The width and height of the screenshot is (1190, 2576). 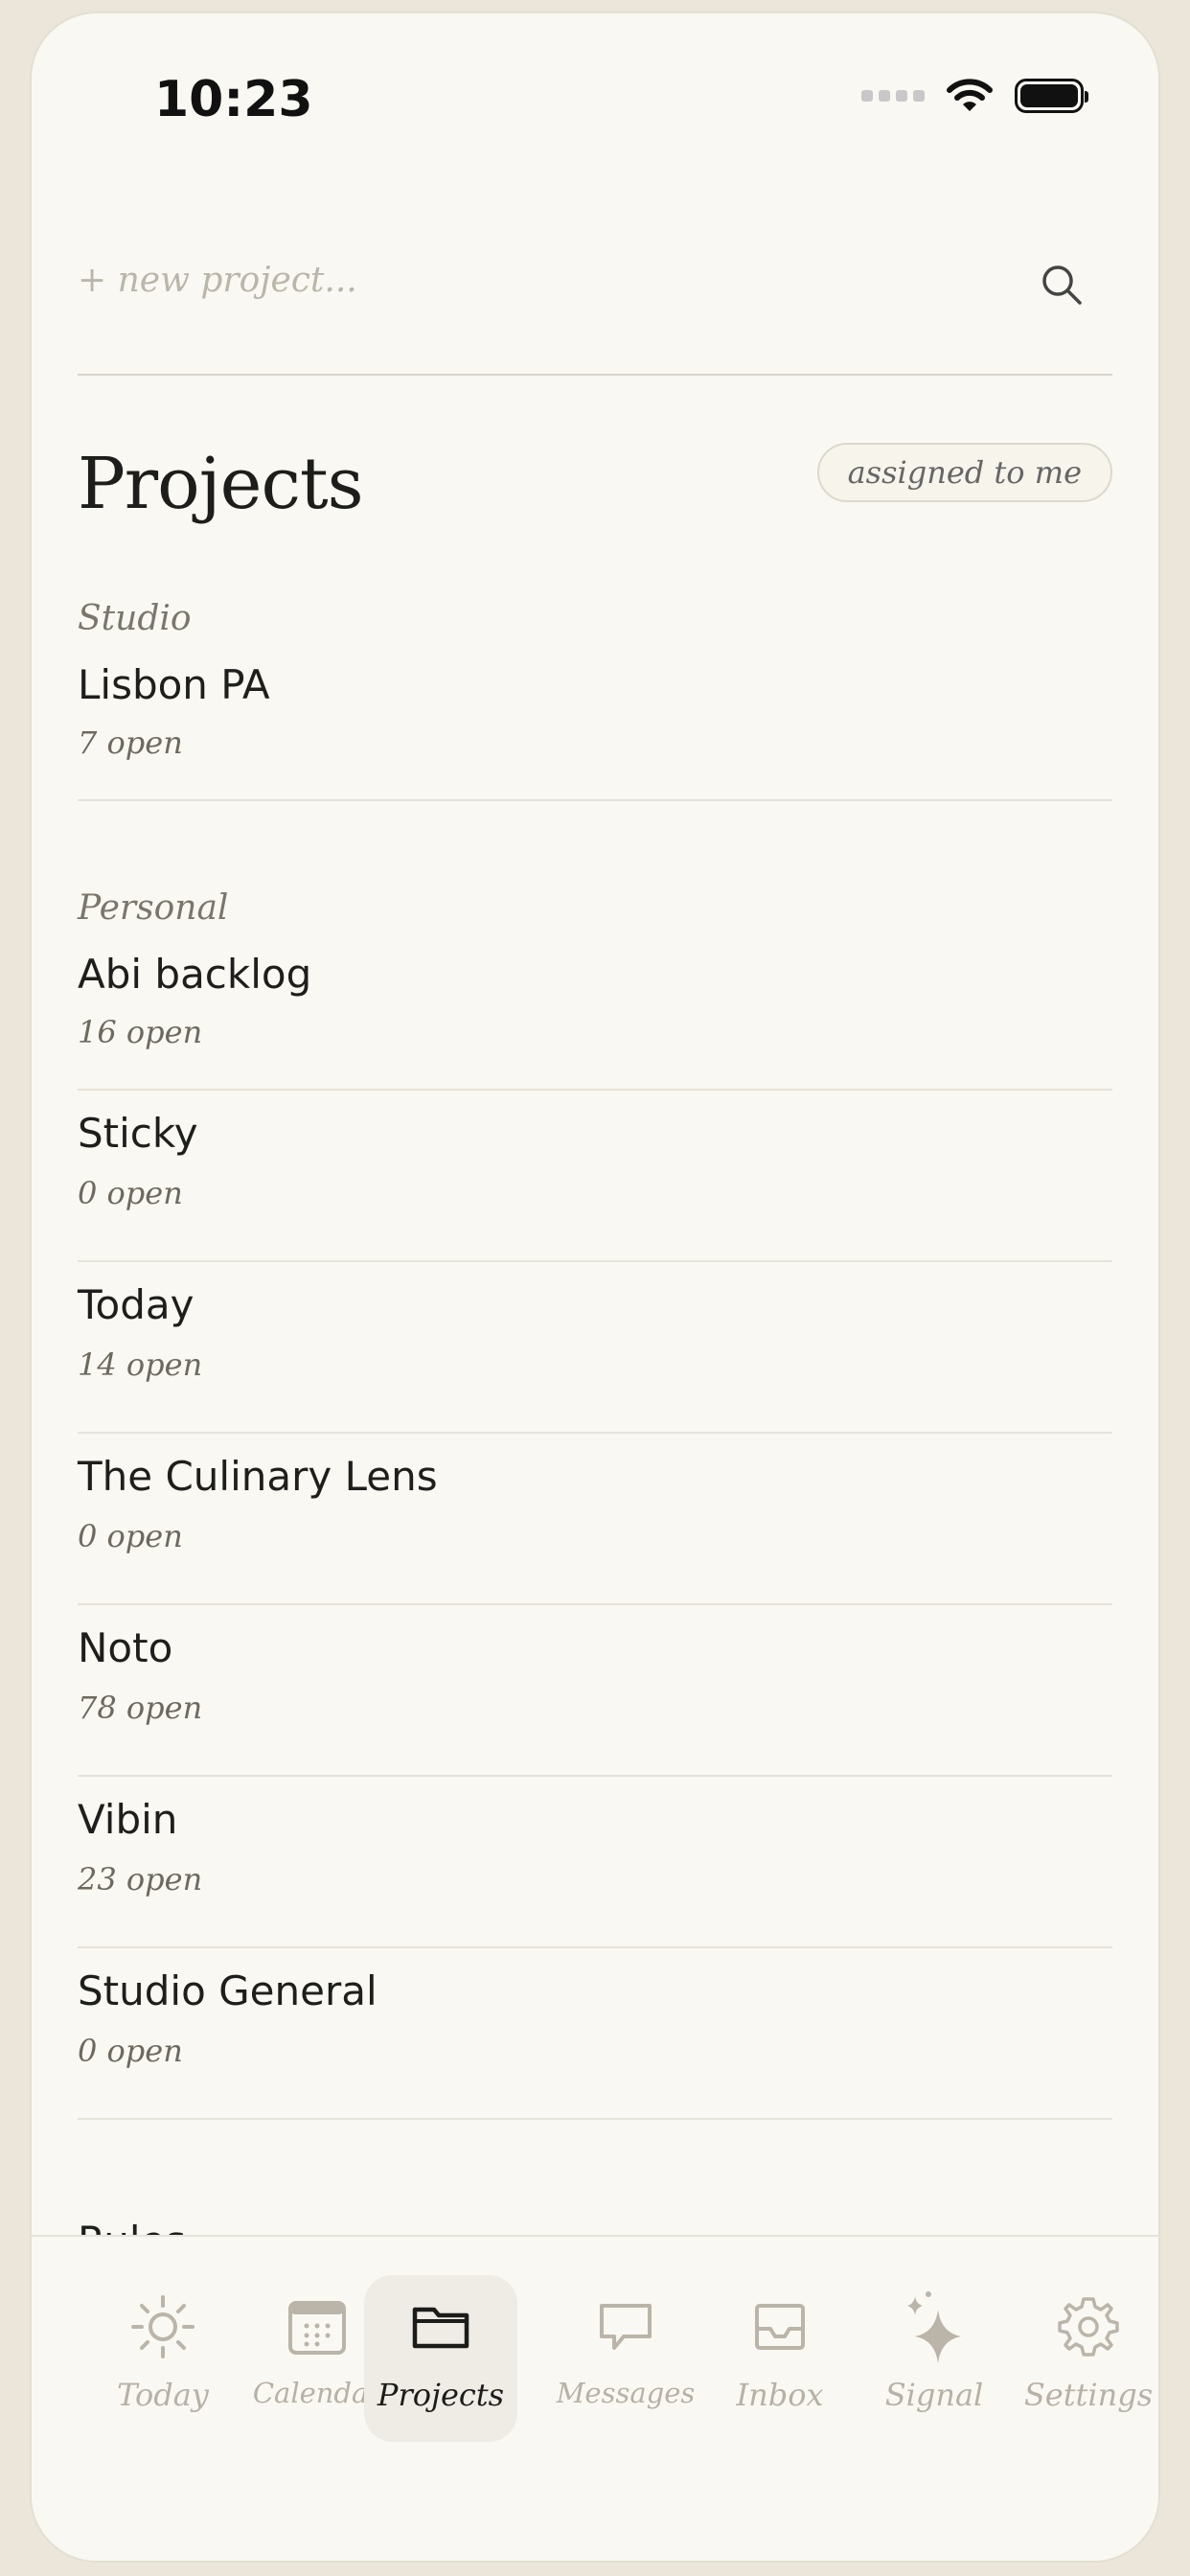 I want to click on search-icon, so click(x=1063, y=285).